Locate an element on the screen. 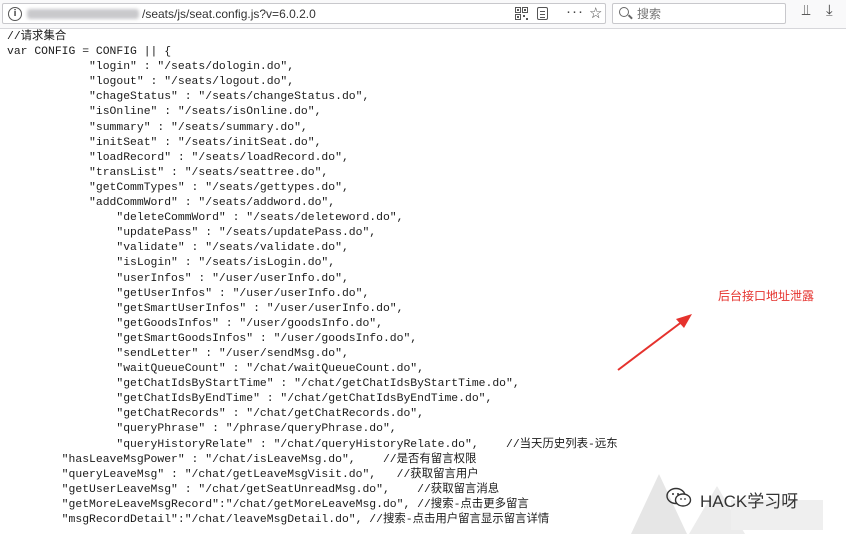 This screenshot has height=537, width=846. red-arrow is located at coordinates (654, 342).